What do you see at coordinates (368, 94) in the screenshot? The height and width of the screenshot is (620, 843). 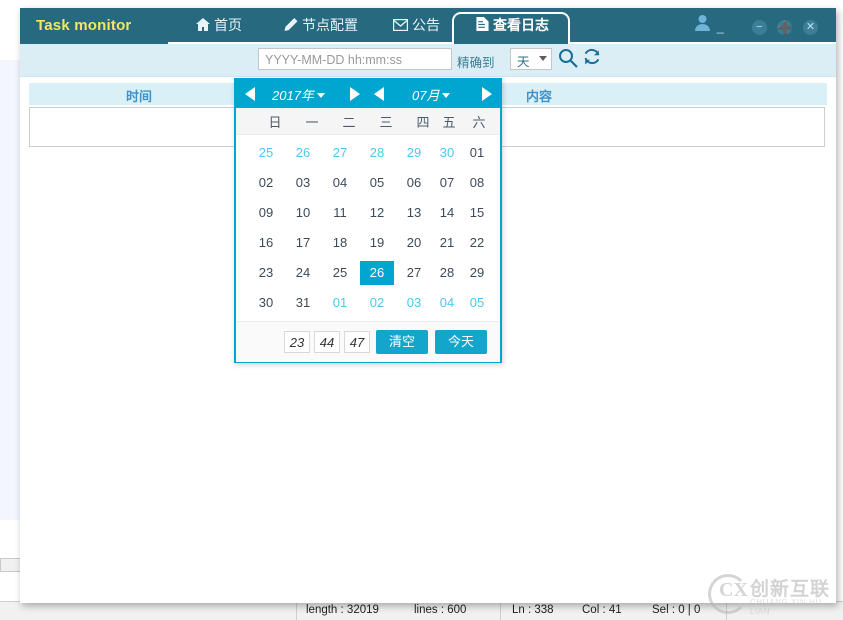 I see `date-picker-header: 2017年 07月` at bounding box center [368, 94].